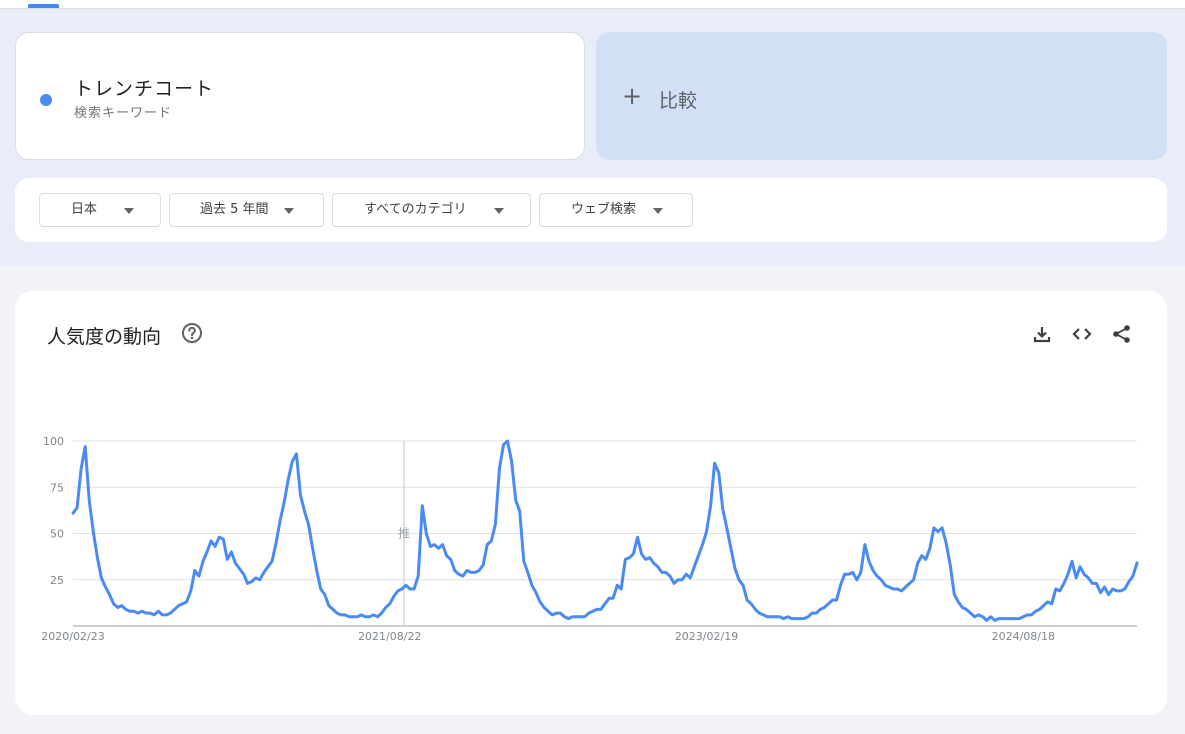  What do you see at coordinates (881, 96) in the screenshot?
I see `compare-button: + 比較` at bounding box center [881, 96].